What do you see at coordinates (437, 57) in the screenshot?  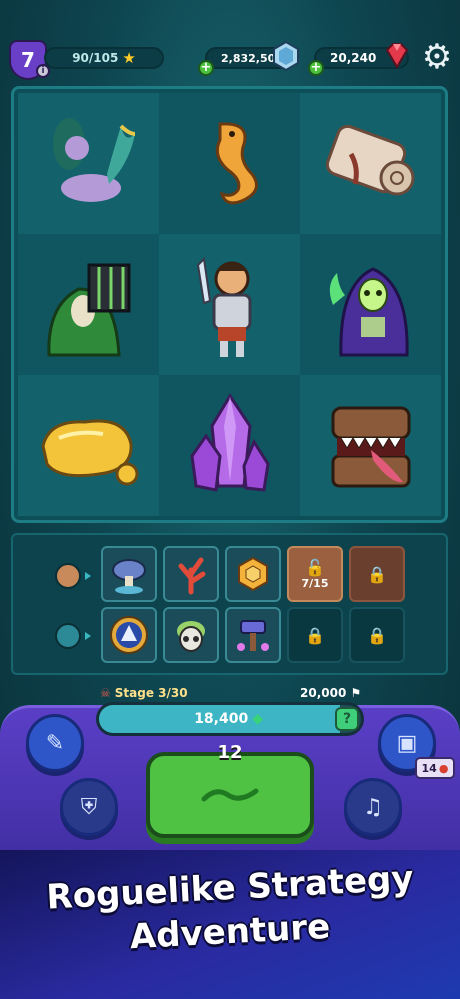 I see `settings-gear-icon: ⚙` at bounding box center [437, 57].